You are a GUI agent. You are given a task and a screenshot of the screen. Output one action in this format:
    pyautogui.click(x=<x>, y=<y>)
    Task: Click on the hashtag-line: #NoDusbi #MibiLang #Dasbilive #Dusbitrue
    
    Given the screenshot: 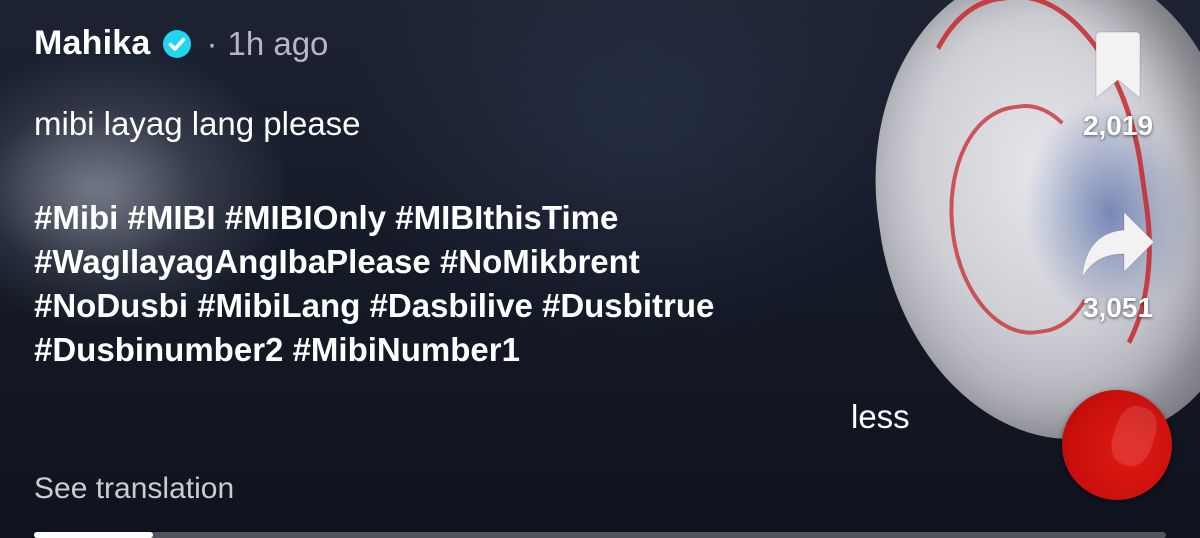 What is the action you would take?
    pyautogui.click(x=504, y=306)
    